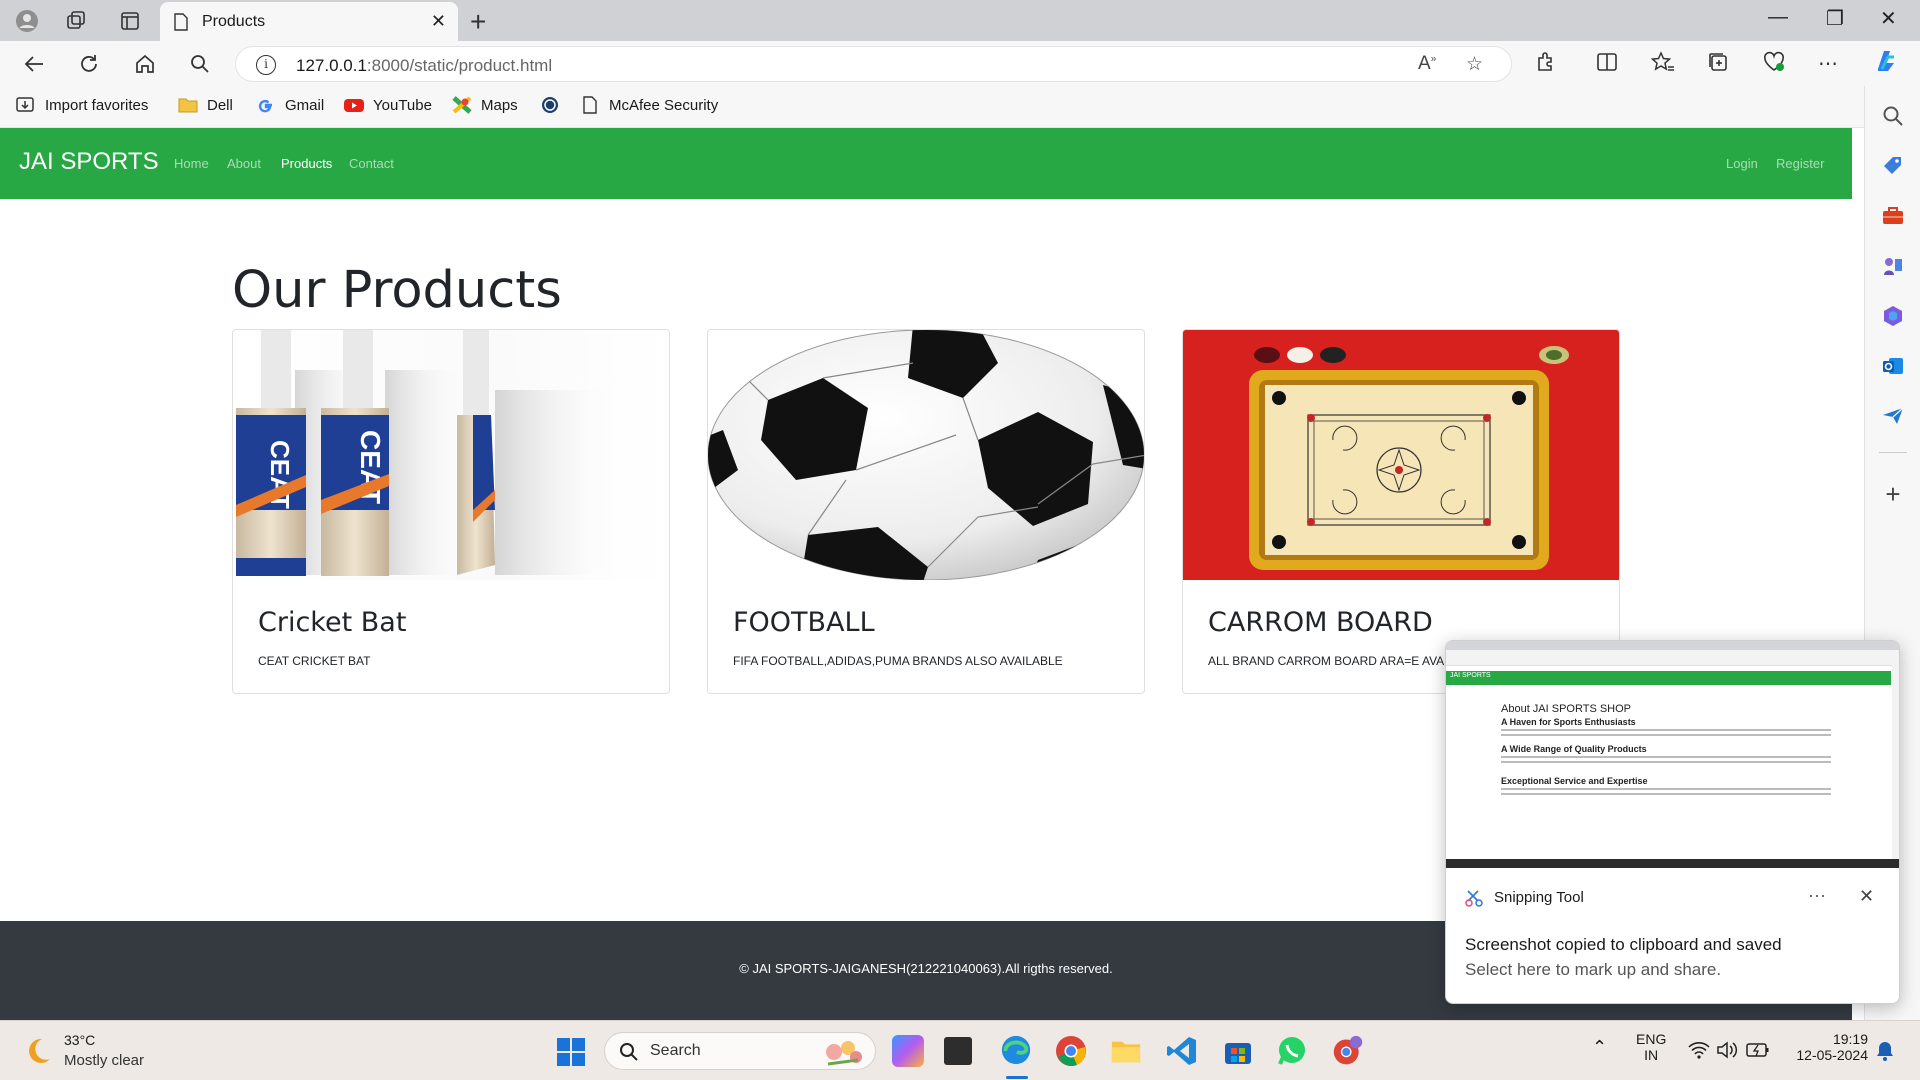  I want to click on sidebar-games-icon, so click(1893, 266).